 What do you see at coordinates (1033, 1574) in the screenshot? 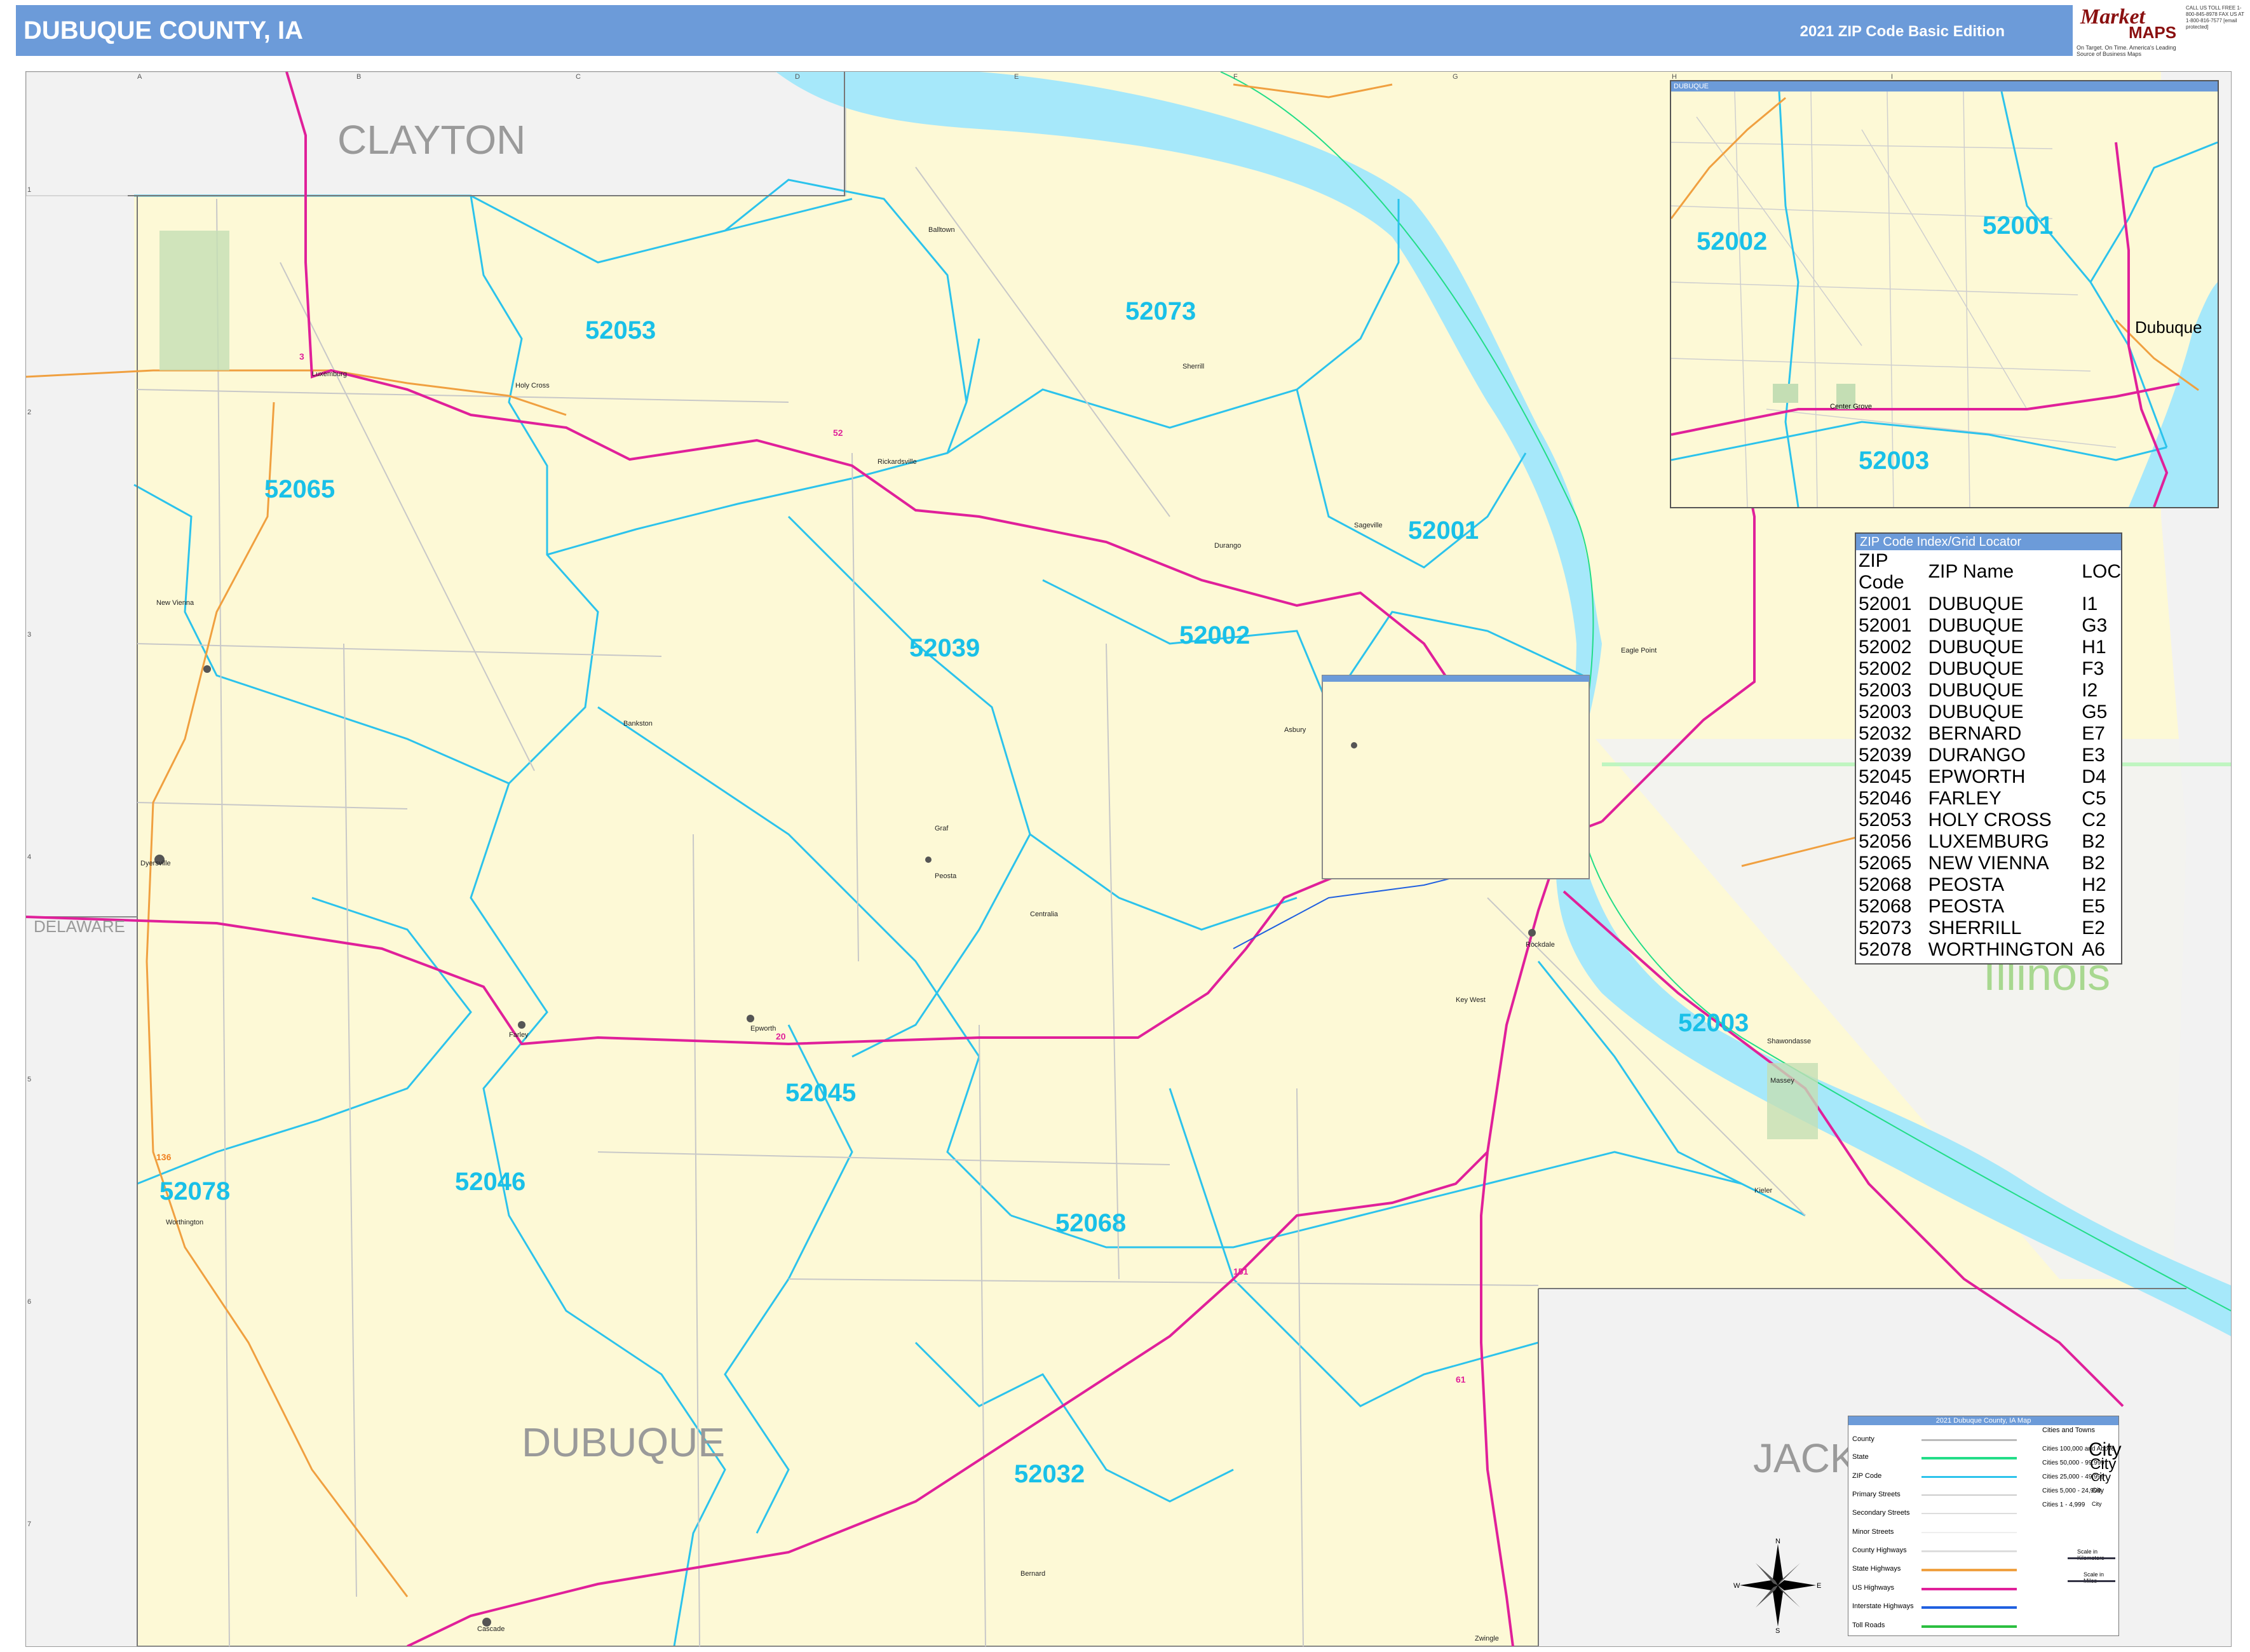
I see `town-bernard: Bernard` at bounding box center [1033, 1574].